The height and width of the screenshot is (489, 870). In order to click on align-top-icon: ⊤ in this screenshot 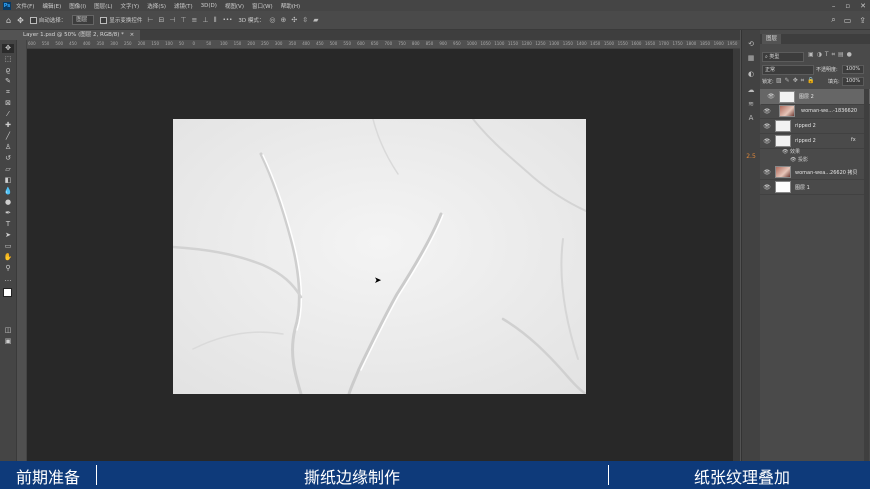, I will do `click(183, 20)`.